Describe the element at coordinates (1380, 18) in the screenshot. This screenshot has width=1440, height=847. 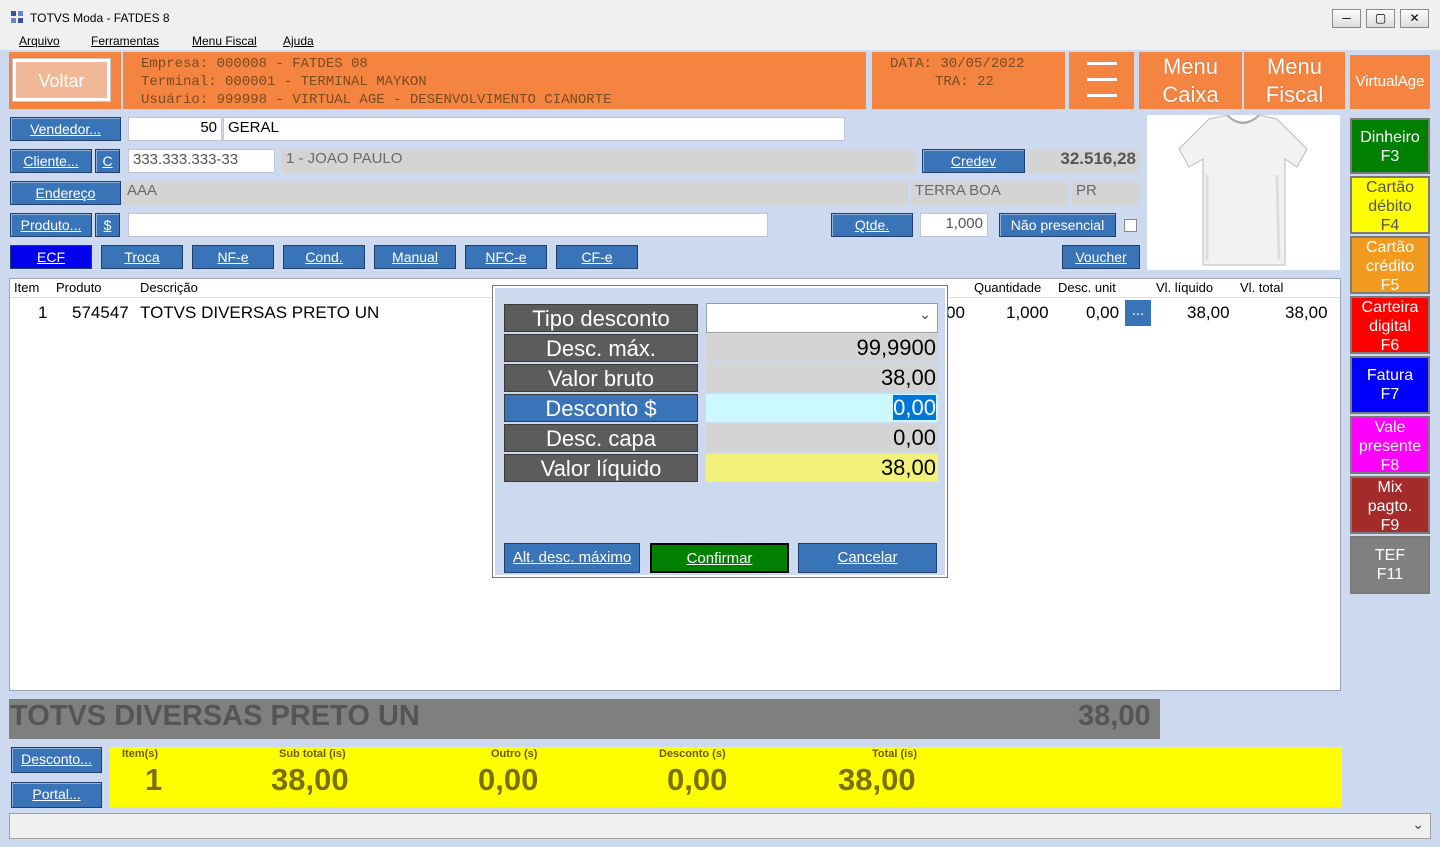
I see `maximize-button: ▢` at that location.